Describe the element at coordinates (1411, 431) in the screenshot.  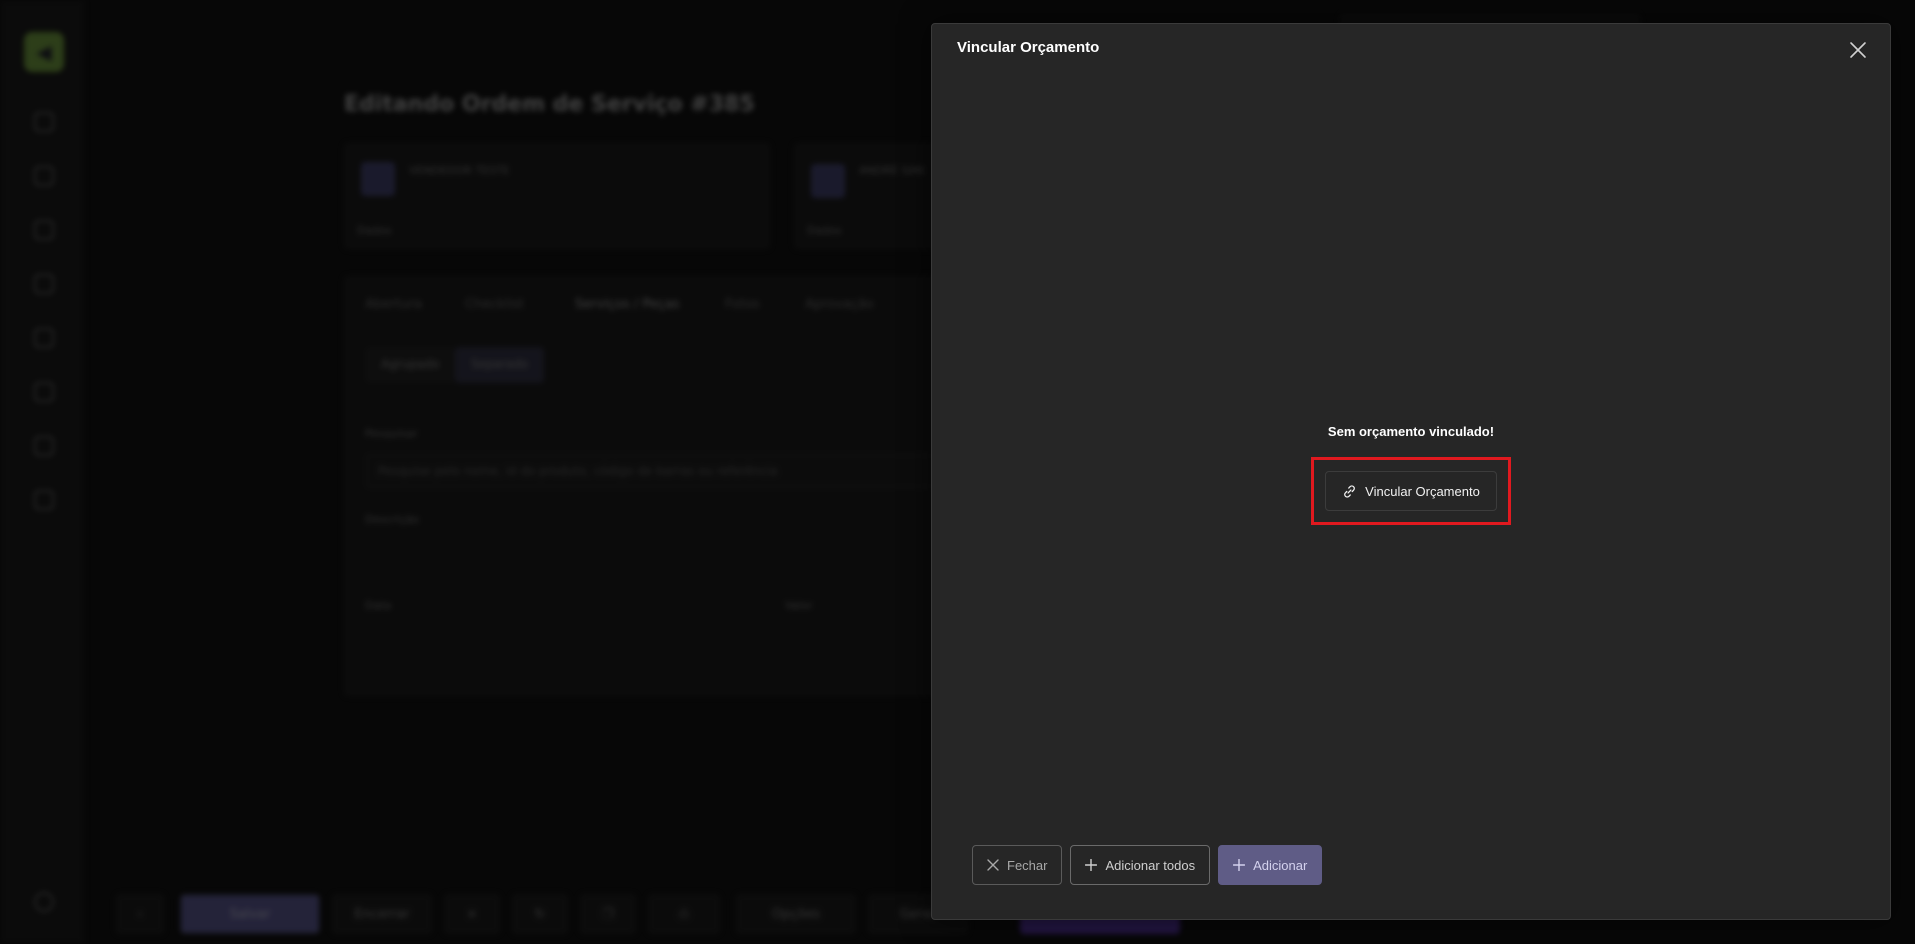
I see `empty-message: Sem orçamento vinculado!` at that location.